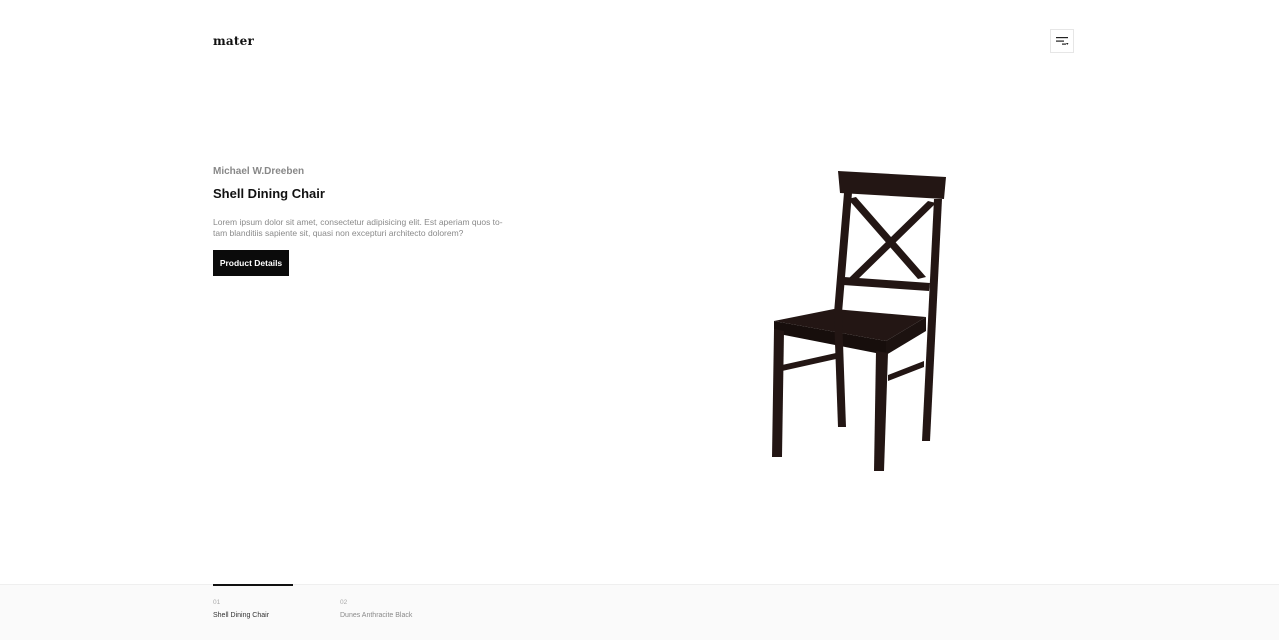  I want to click on slide-tab-2: 02 Dunes Anthracite Black, so click(376, 609).